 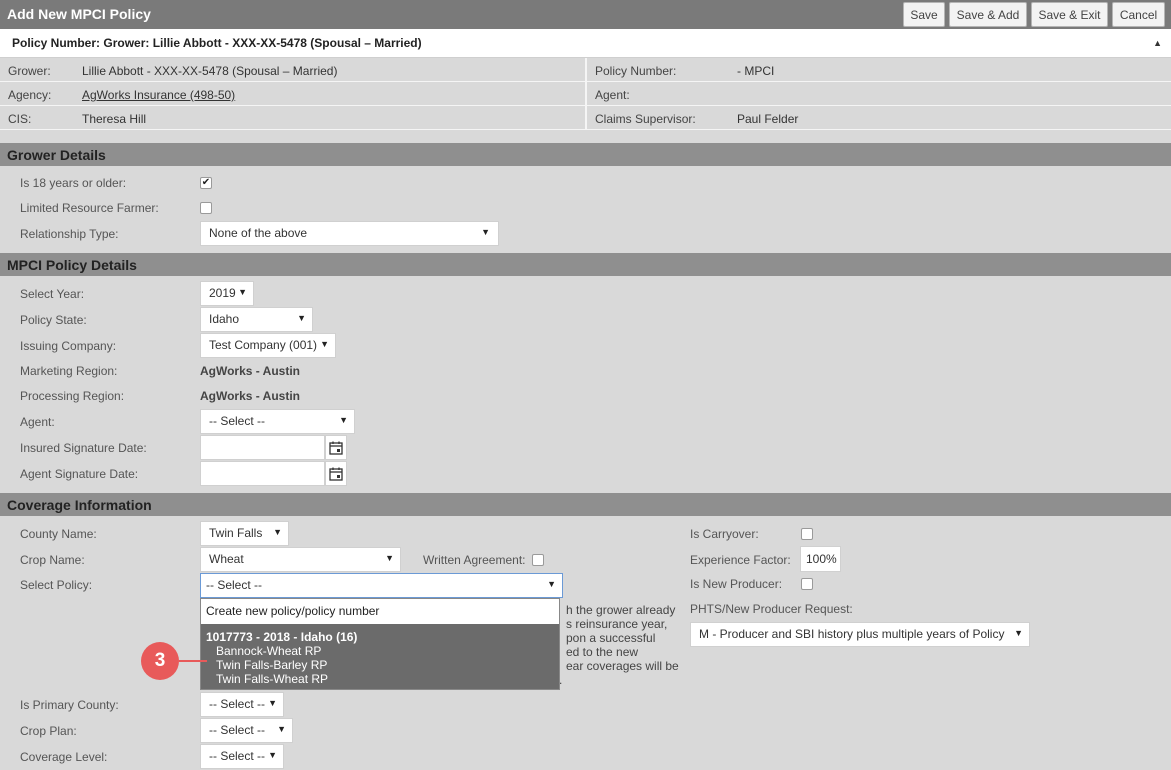 What do you see at coordinates (282, 637) in the screenshot?
I see `policy-group-title: 1017773 - 2018 - Idaho (16)` at bounding box center [282, 637].